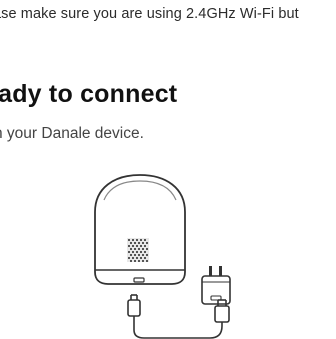 This screenshot has height=339, width=336. I want to click on power-adapter-icon, so click(216, 285).